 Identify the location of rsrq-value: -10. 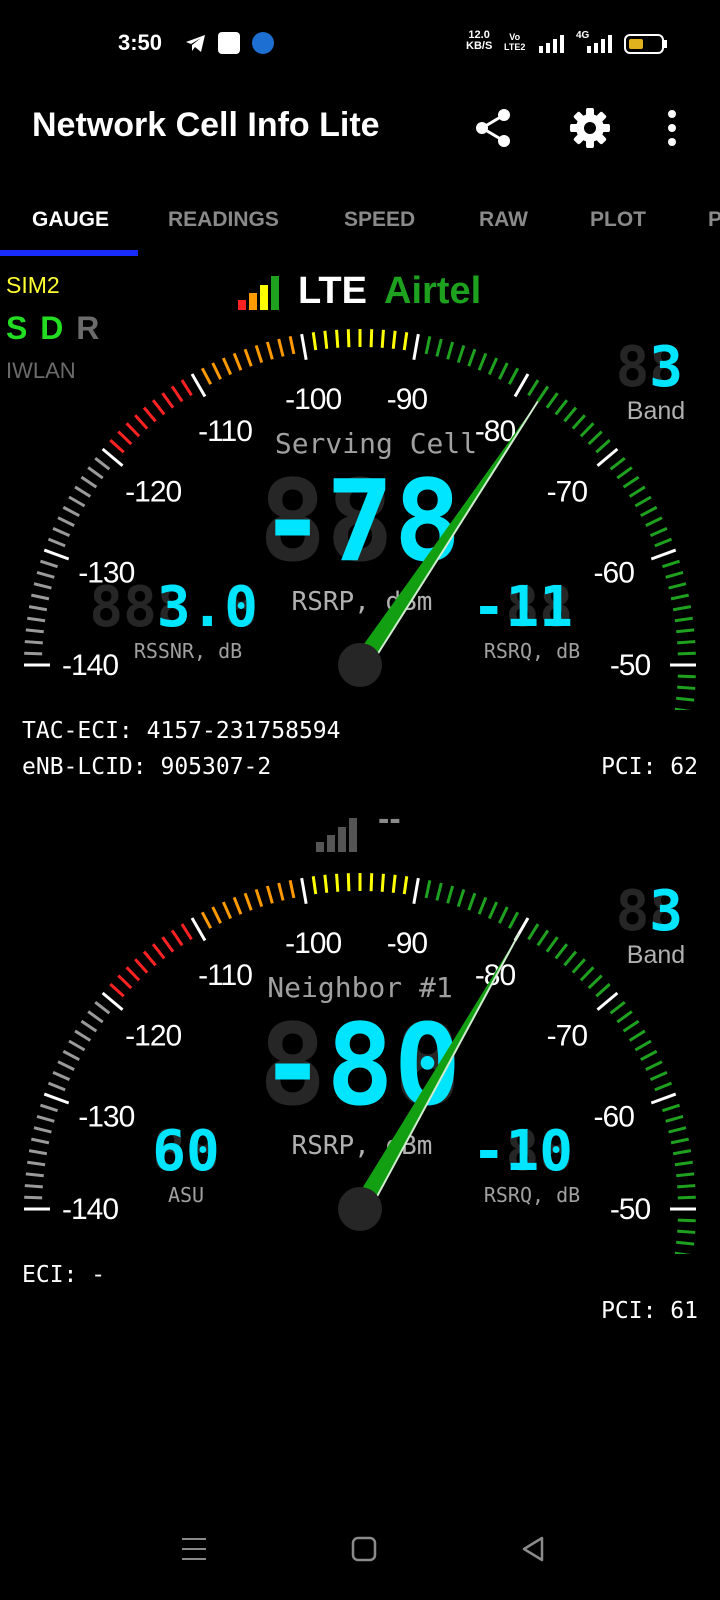
(522, 1151).